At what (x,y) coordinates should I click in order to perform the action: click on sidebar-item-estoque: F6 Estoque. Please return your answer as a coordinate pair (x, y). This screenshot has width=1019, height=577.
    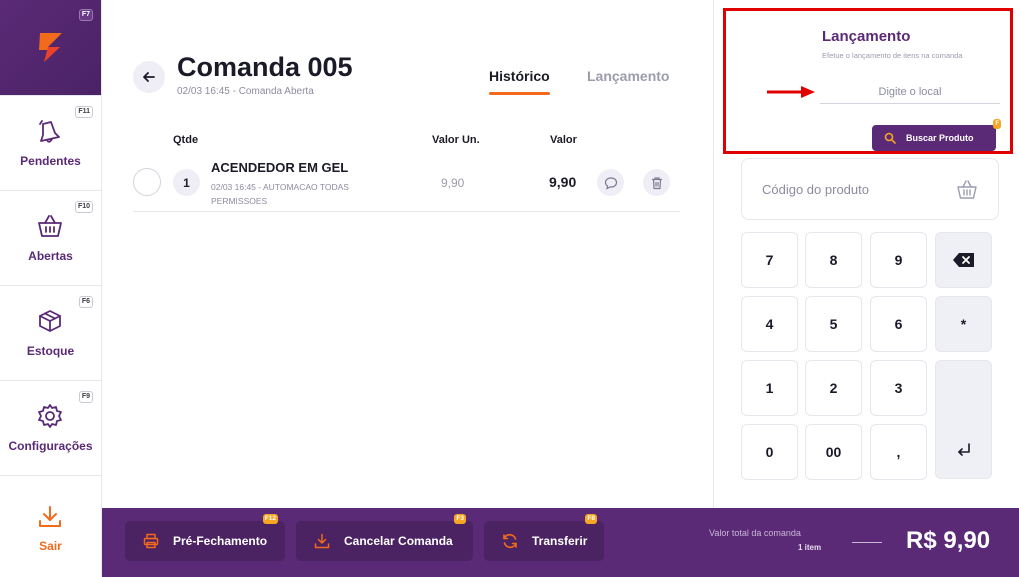
    Looking at the image, I should click on (50, 332).